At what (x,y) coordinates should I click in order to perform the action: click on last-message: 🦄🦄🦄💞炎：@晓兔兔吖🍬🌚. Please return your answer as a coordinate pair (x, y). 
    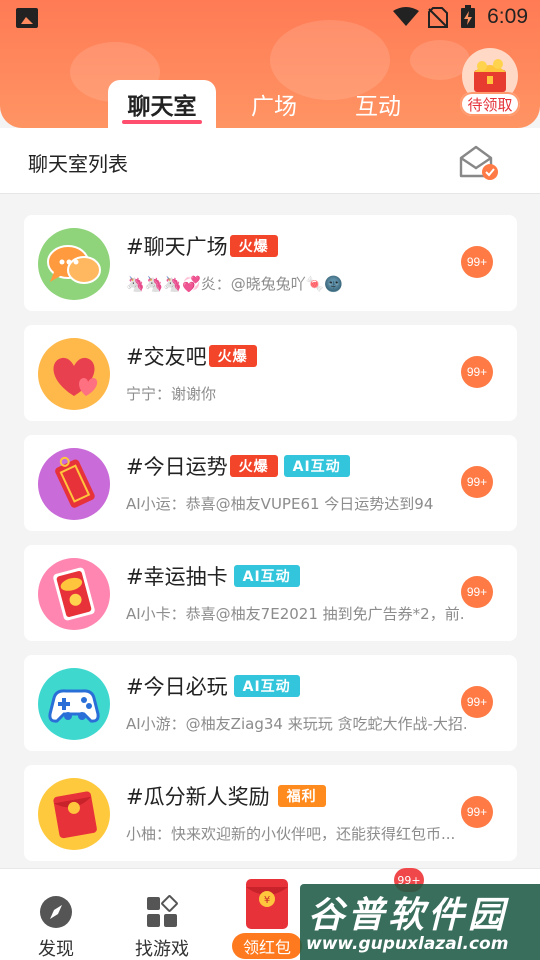
    Looking at the image, I should click on (235, 284).